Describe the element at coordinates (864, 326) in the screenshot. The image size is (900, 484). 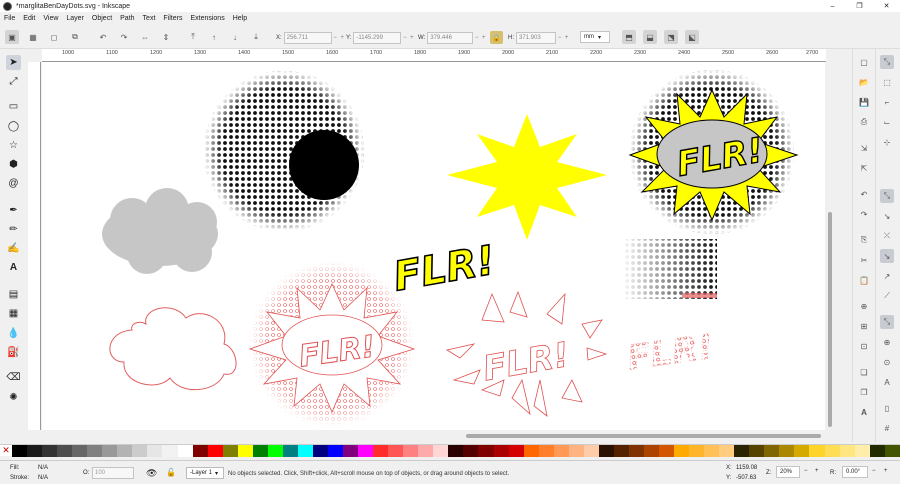
I see `zoom-drawing-icon: ⊞` at that location.